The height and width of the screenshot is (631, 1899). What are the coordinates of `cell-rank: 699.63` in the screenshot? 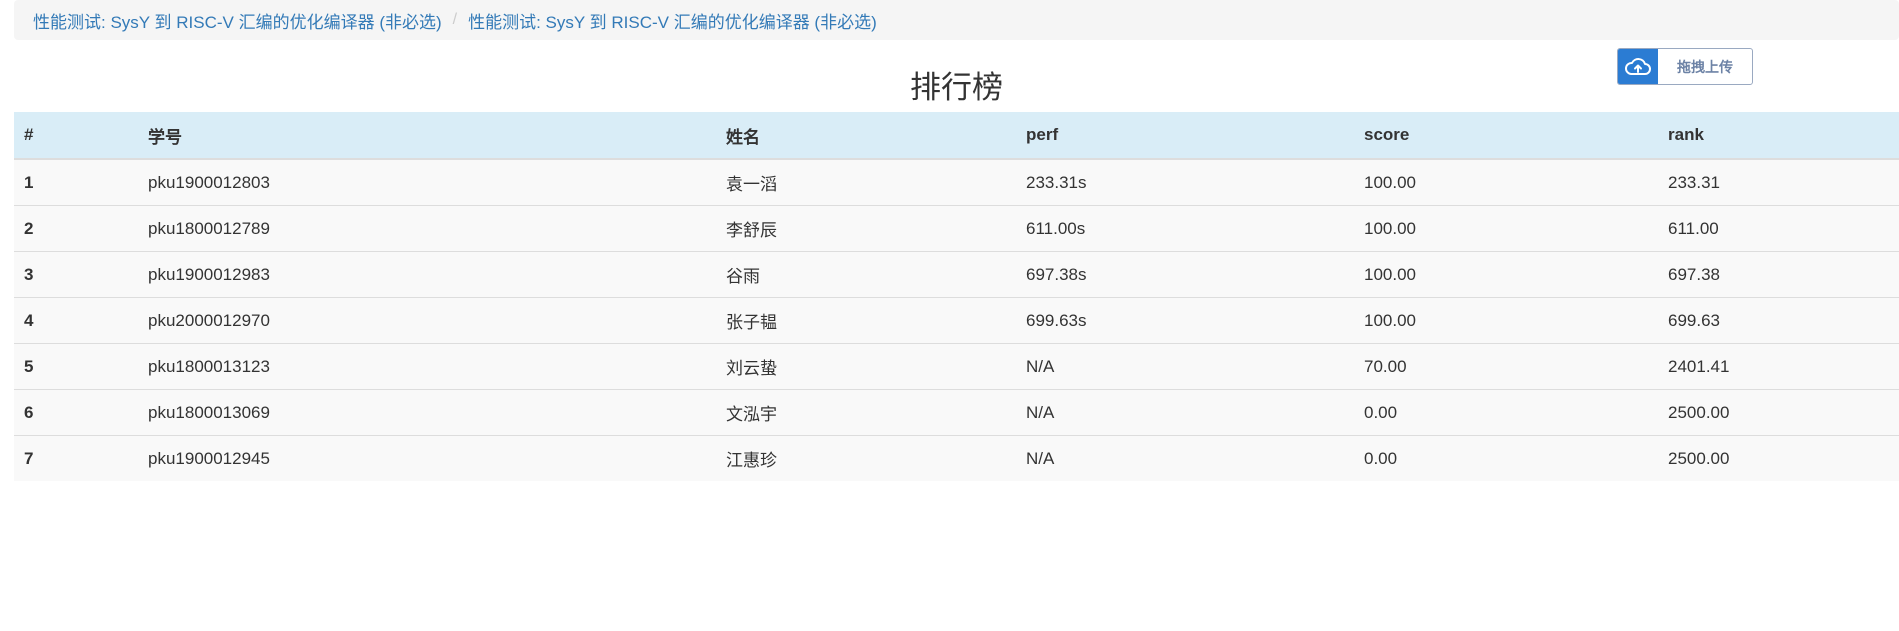 It's located at (1778, 320).